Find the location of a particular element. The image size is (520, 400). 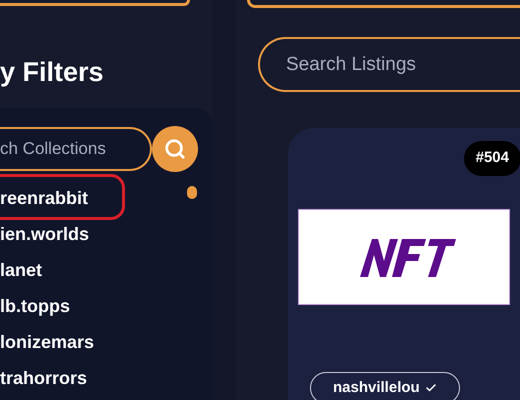

scrollbar-thumb is located at coordinates (192, 192).